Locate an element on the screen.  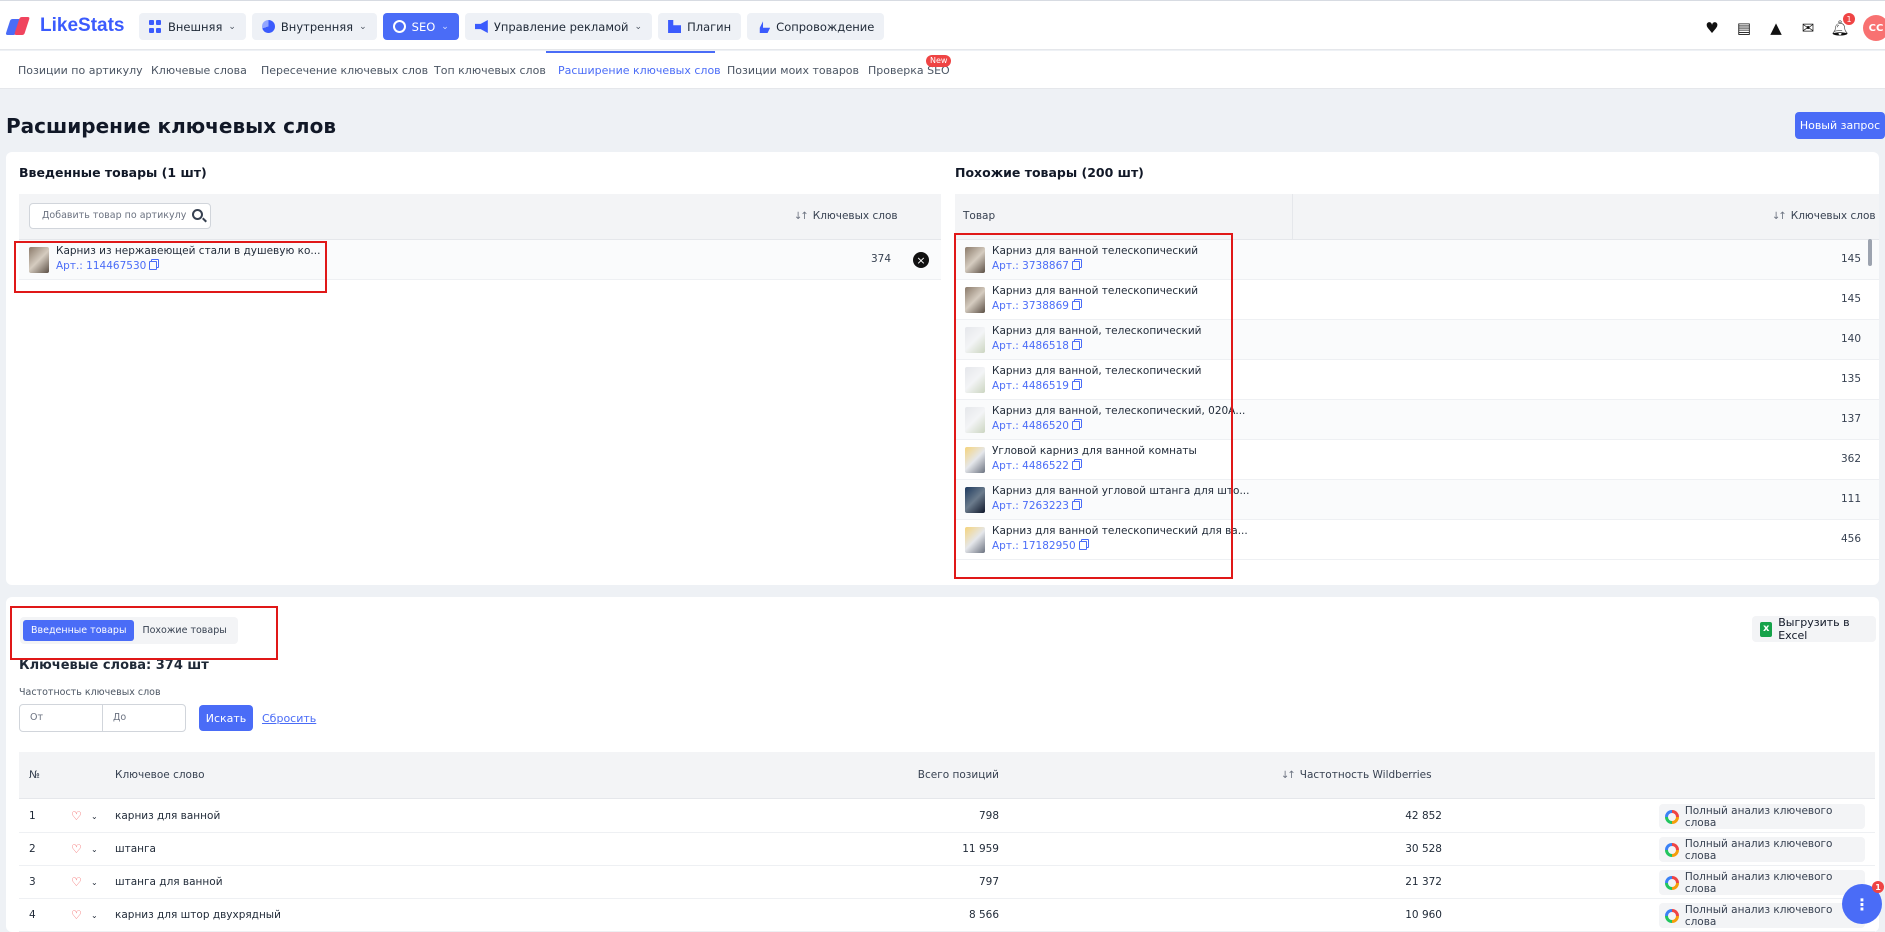
product-article: Арт.: 7263223 is located at coordinates (1036, 506).